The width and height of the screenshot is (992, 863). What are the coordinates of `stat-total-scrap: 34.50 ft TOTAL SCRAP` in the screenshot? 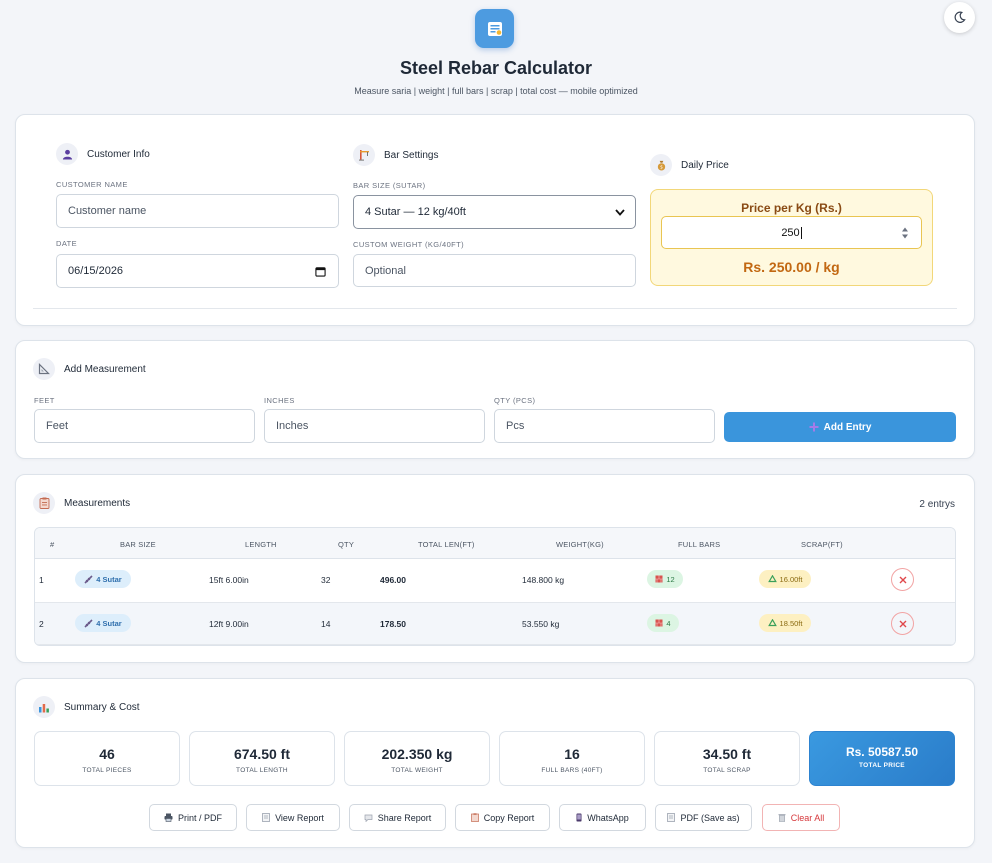 It's located at (727, 758).